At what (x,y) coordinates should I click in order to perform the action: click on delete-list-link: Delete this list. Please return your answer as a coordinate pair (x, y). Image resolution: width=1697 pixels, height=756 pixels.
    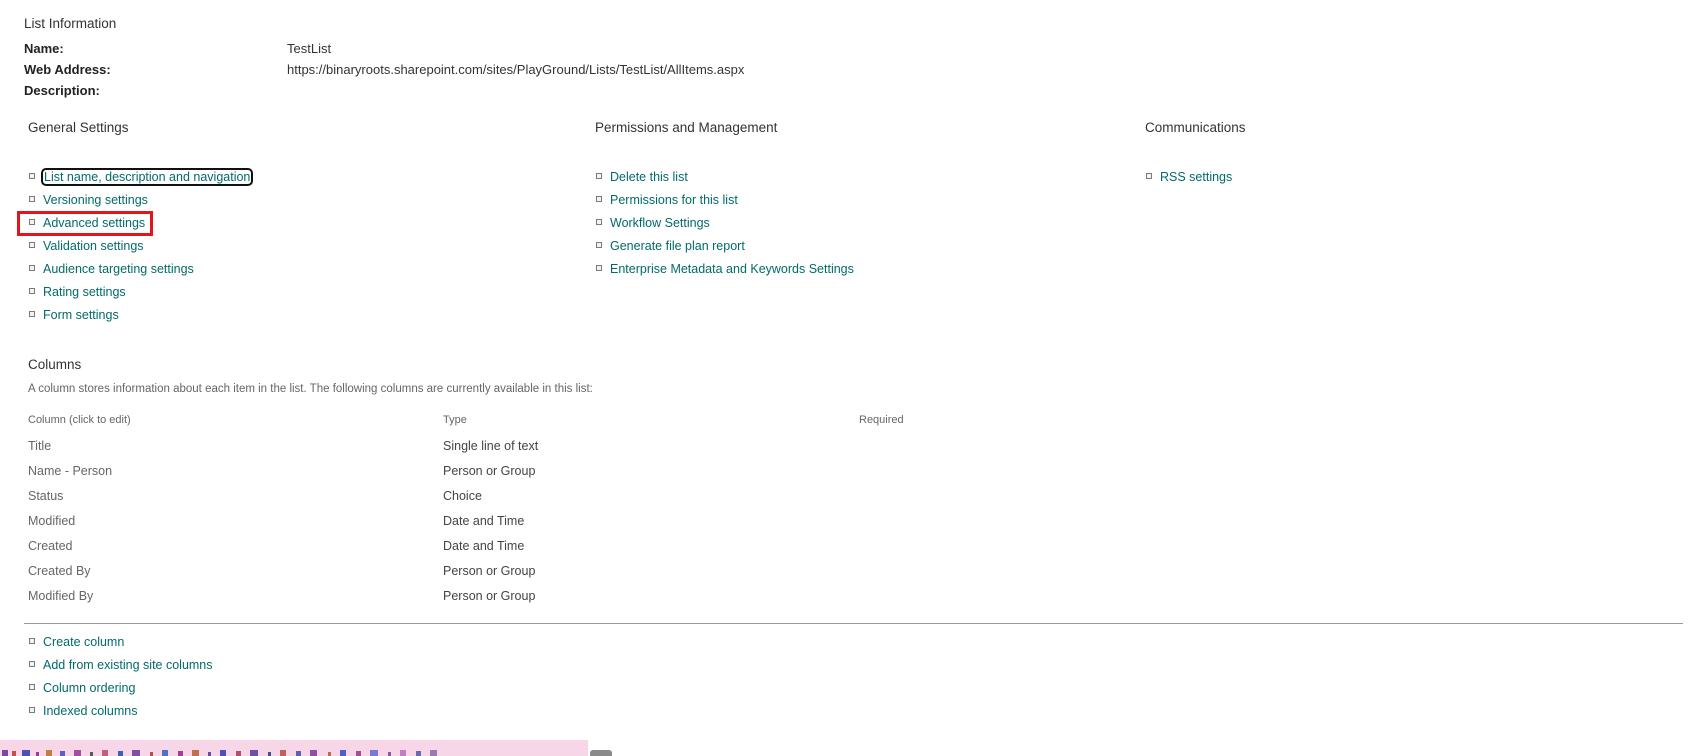
    Looking at the image, I should click on (642, 177).